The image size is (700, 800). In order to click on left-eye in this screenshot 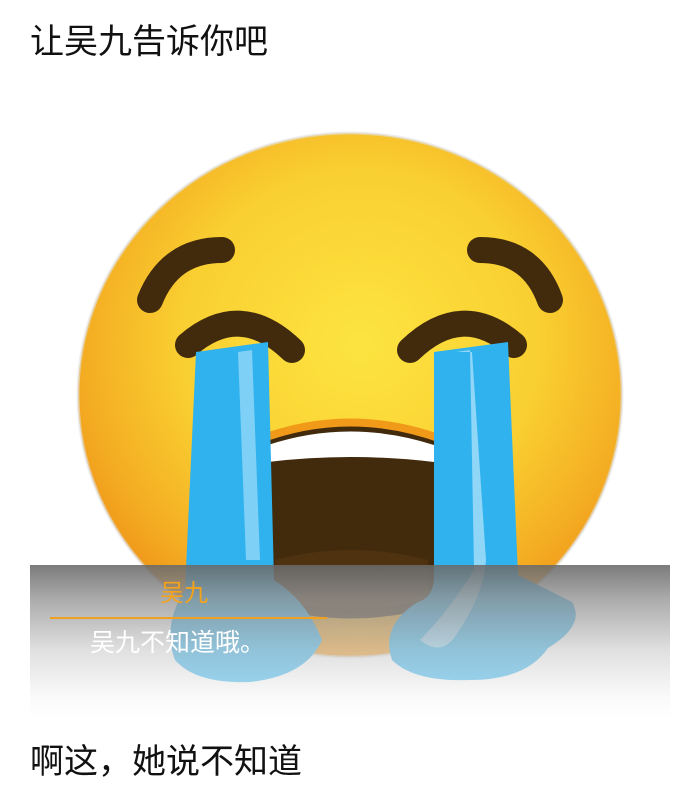, I will do `click(240, 336)`.